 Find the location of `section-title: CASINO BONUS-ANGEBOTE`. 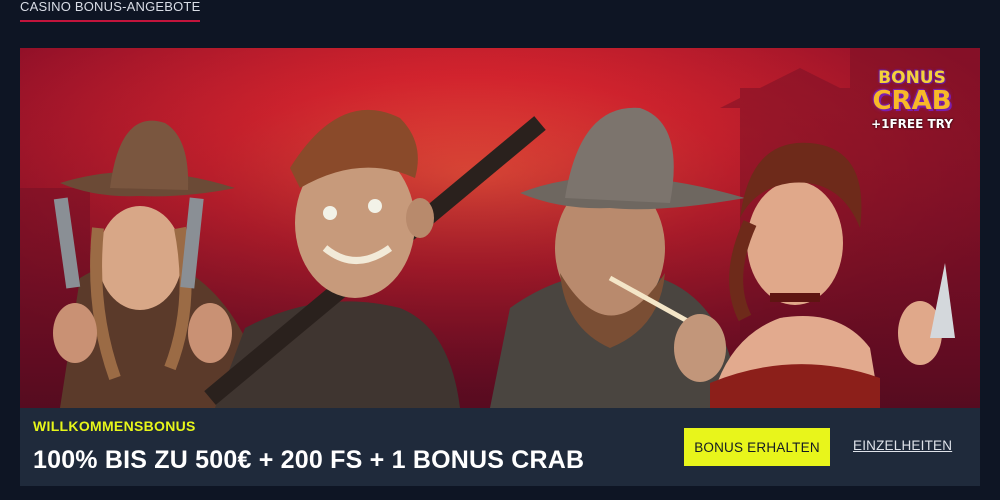

section-title: CASINO BONUS-ANGEBOTE is located at coordinates (110, 7).